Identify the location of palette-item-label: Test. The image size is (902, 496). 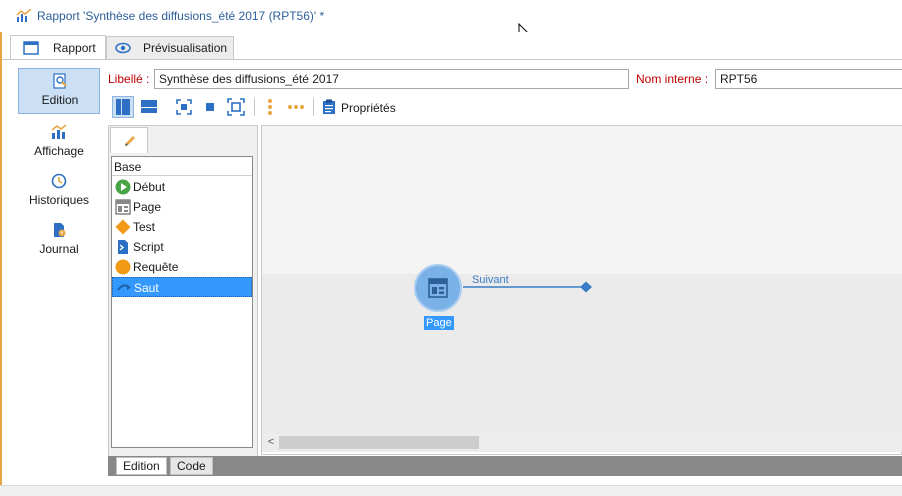
(144, 227).